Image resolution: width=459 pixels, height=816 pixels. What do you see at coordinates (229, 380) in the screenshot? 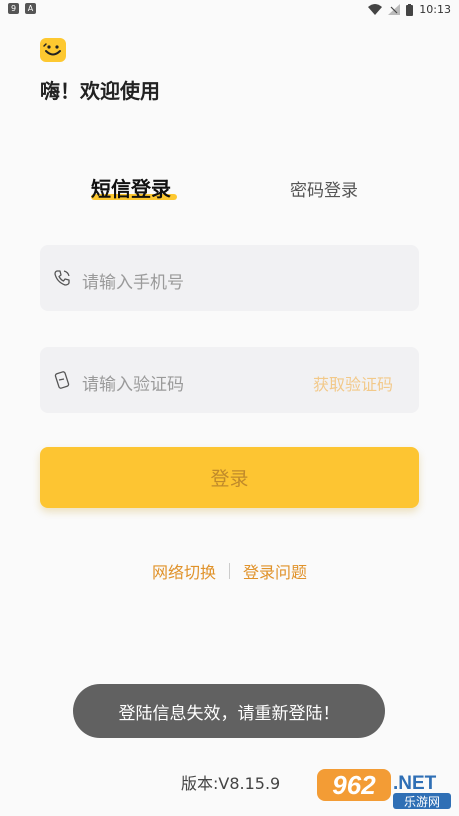
I see `verification-code-field: 请输入验证码 获取验证码` at bounding box center [229, 380].